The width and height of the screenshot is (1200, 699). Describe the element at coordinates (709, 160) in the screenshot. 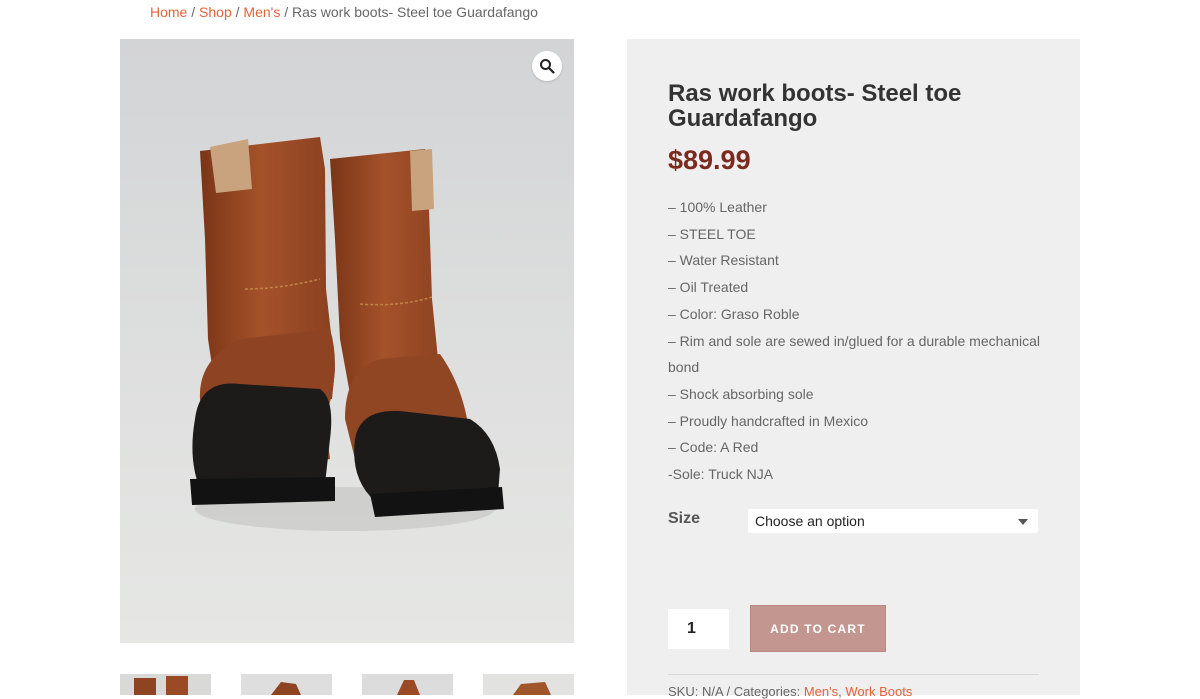

I see `product-price: $89.99` at that location.